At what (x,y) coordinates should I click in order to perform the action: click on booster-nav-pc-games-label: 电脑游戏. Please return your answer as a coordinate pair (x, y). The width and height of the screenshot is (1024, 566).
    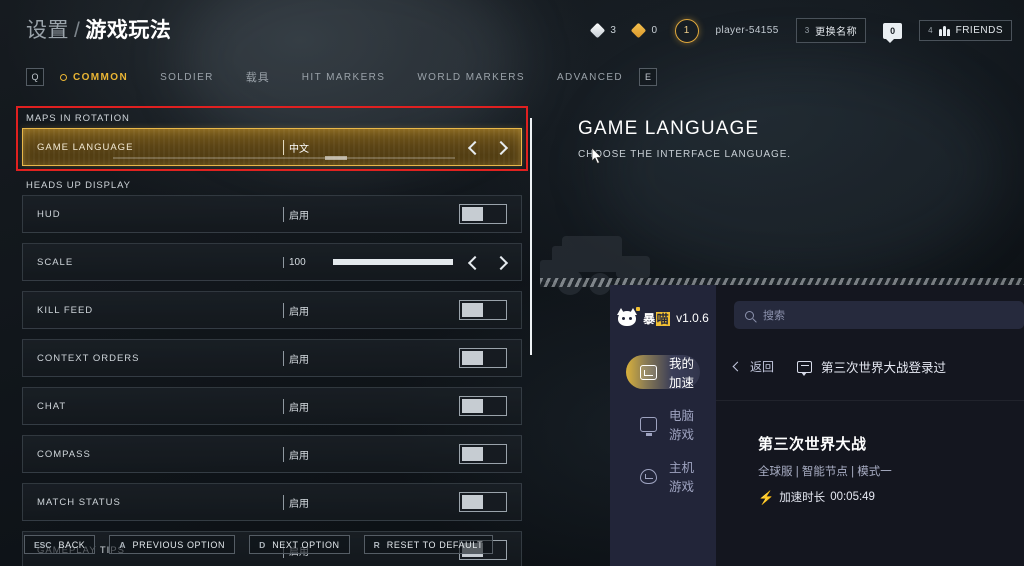
    Looking at the image, I should click on (682, 425).